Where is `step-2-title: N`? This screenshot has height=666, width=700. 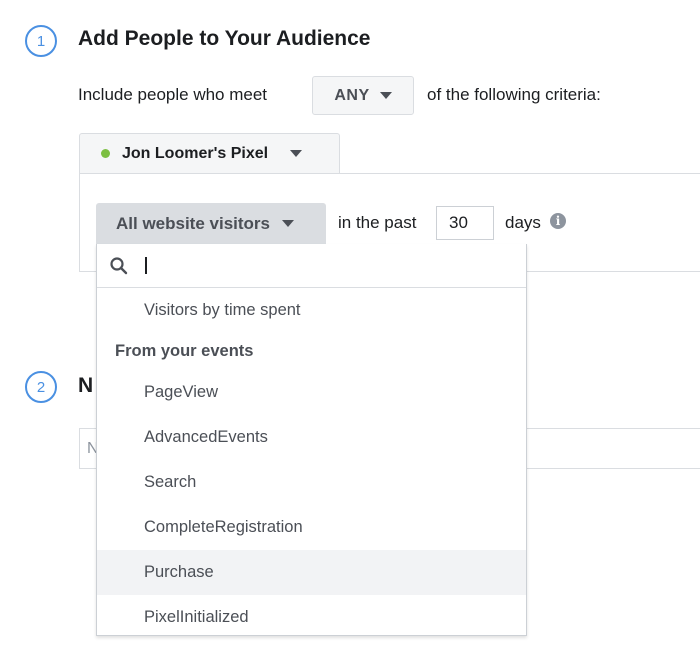
step-2-title: N is located at coordinates (86, 385).